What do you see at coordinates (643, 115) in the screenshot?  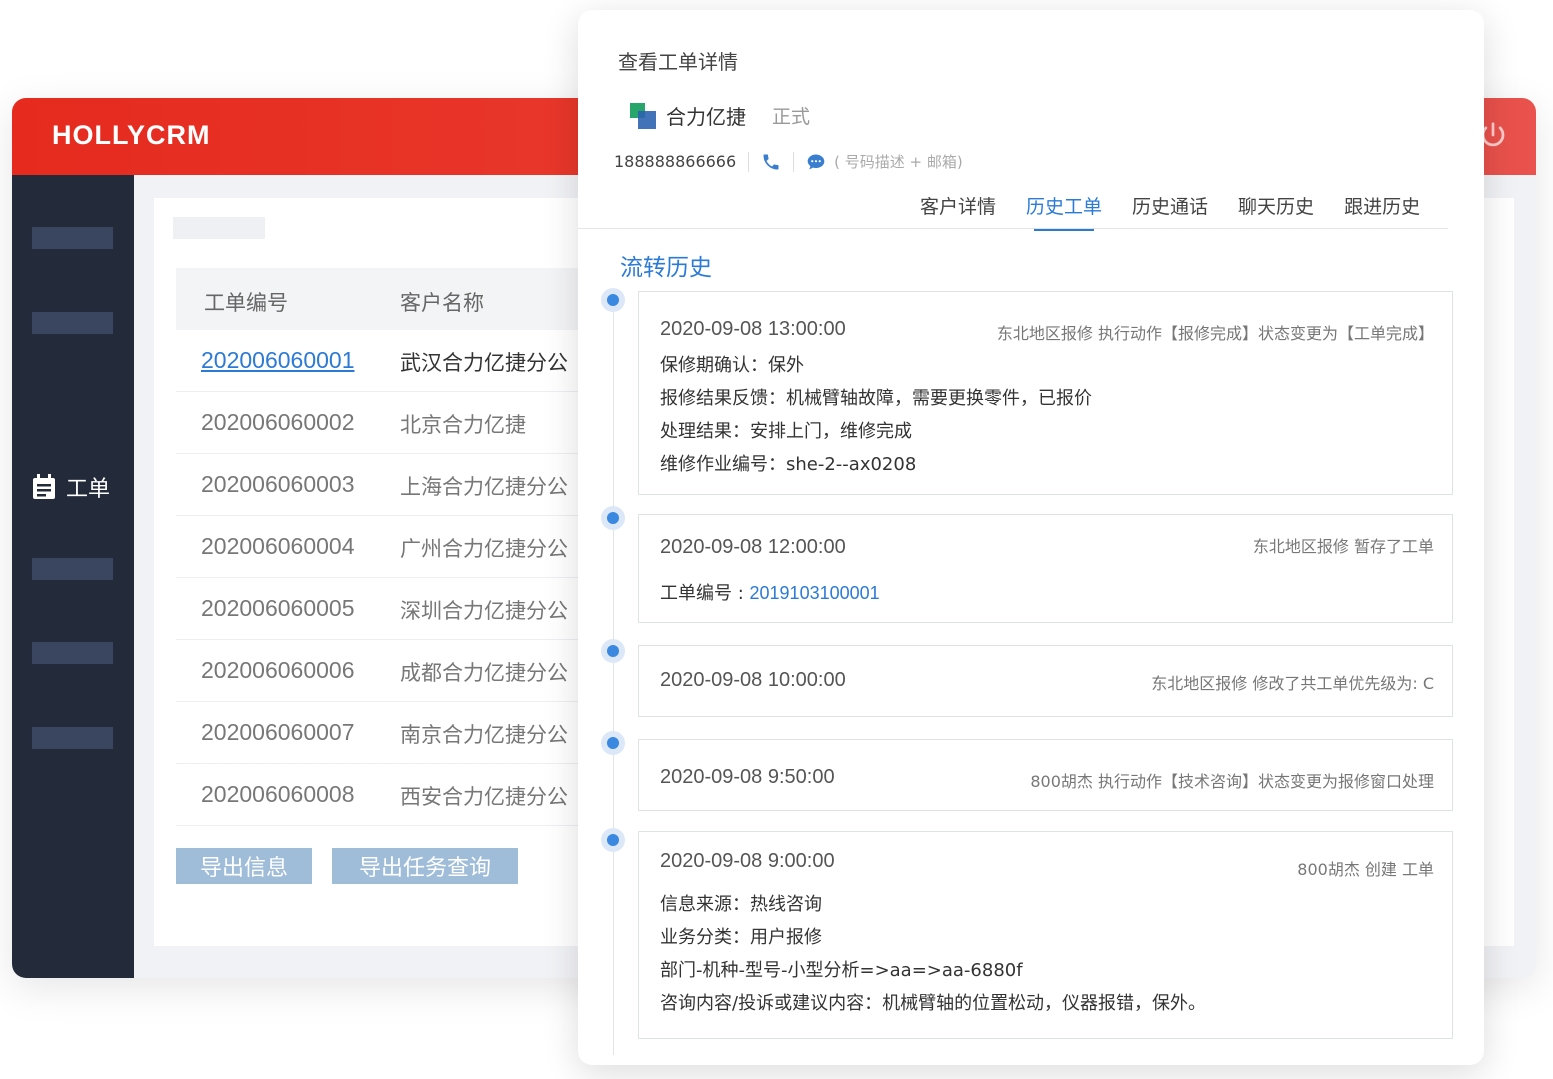 I see `company-logo-icon` at bounding box center [643, 115].